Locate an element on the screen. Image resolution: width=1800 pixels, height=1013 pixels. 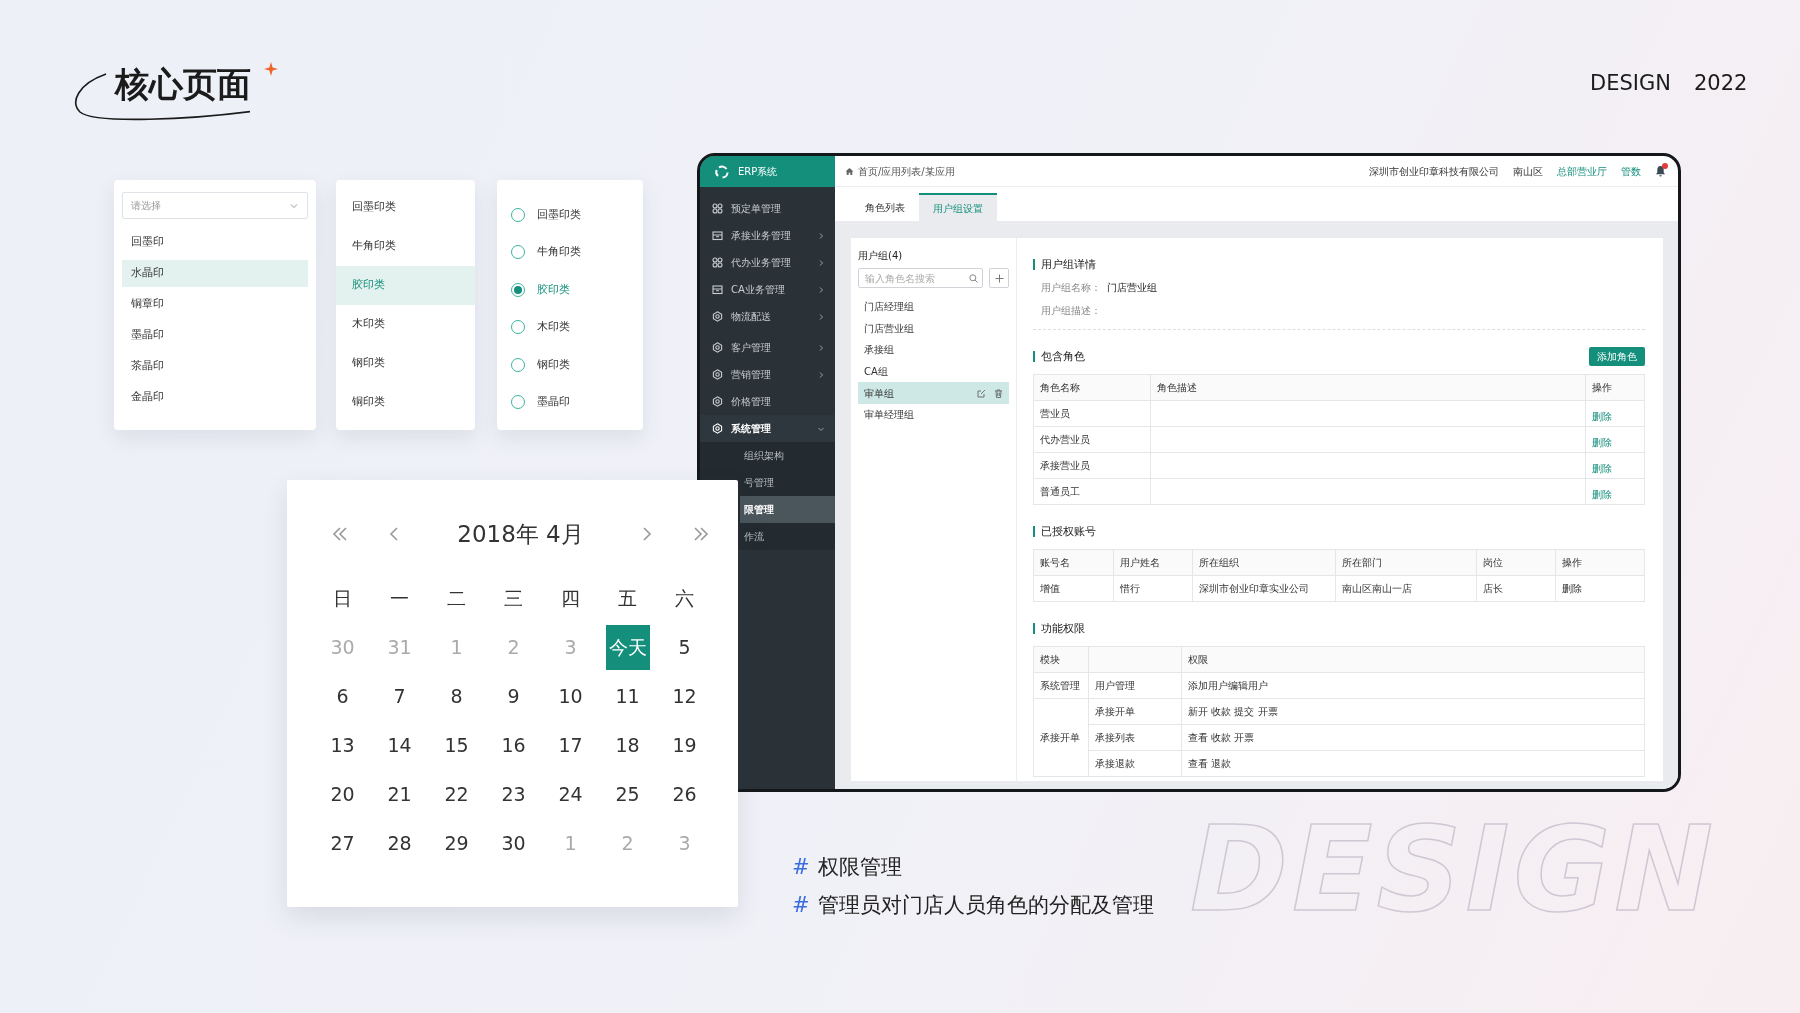
dropdown-option: 水晶印 is located at coordinates (215, 273).